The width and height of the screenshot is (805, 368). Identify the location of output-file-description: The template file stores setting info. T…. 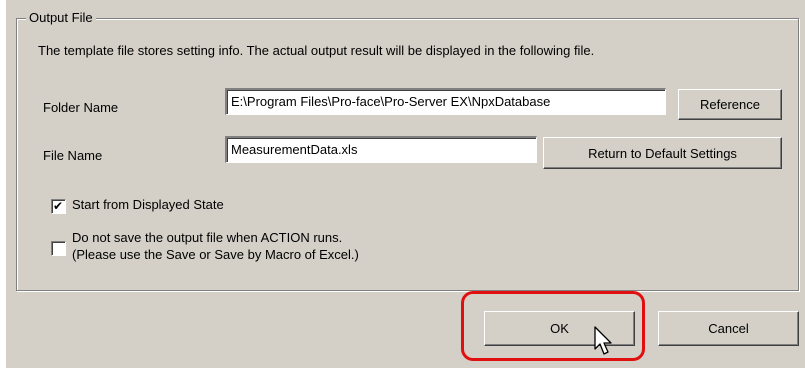
(316, 50).